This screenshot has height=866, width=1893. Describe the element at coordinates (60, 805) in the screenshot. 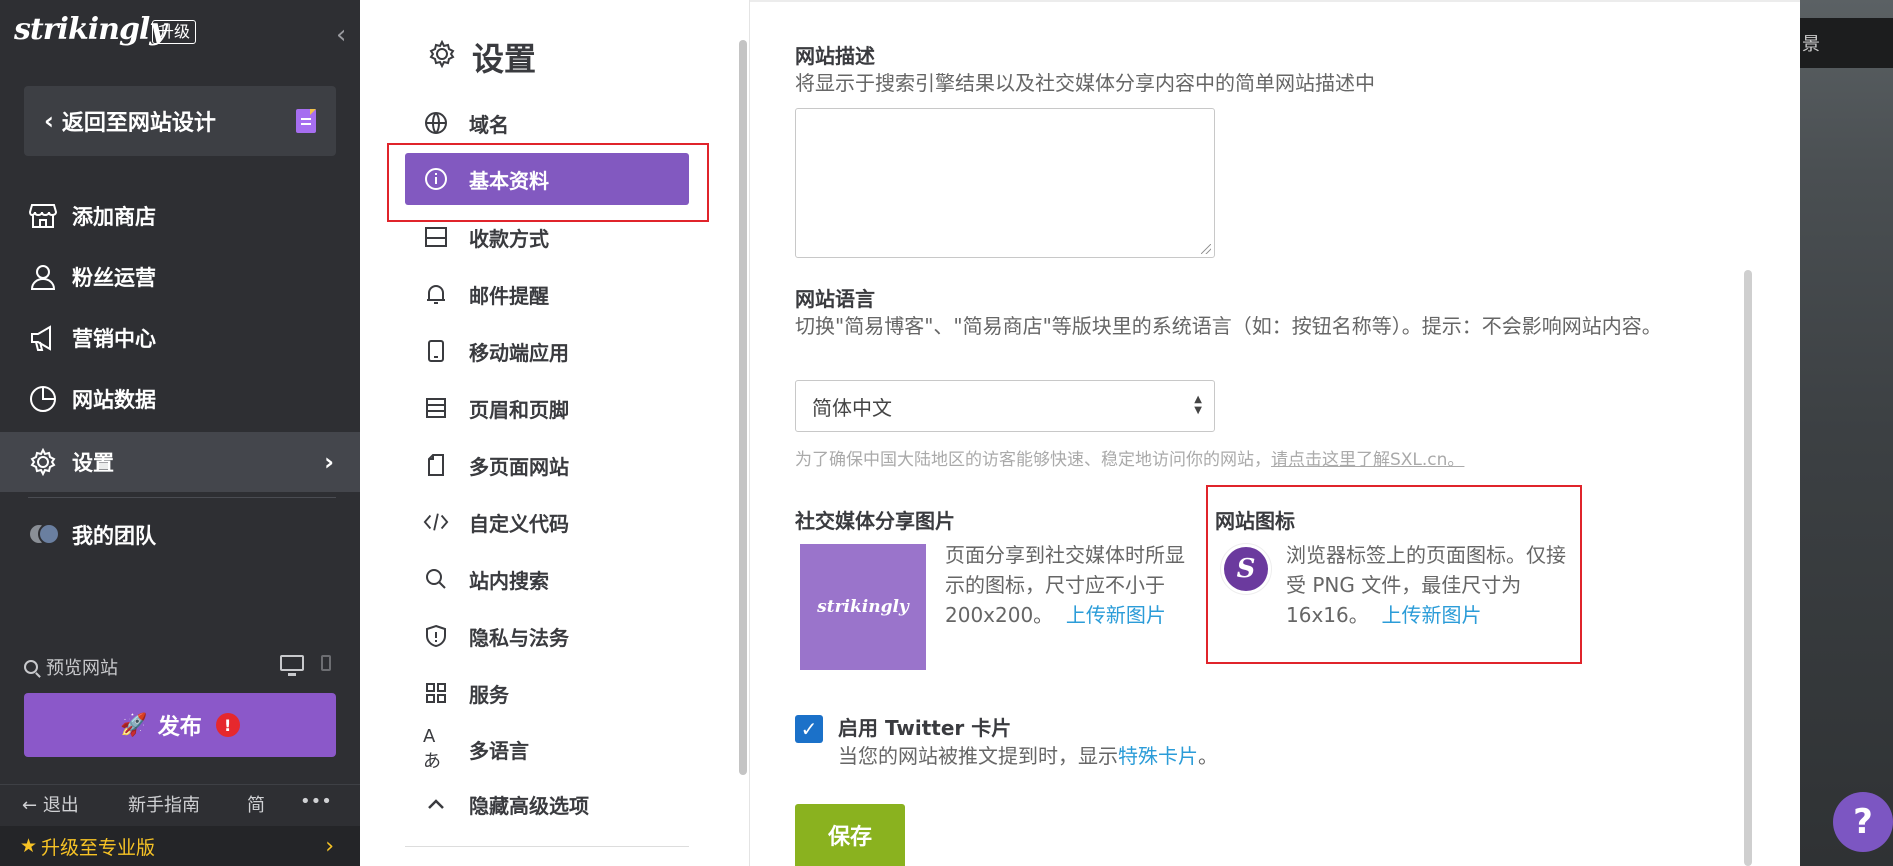

I see `exit-label: 退出` at that location.